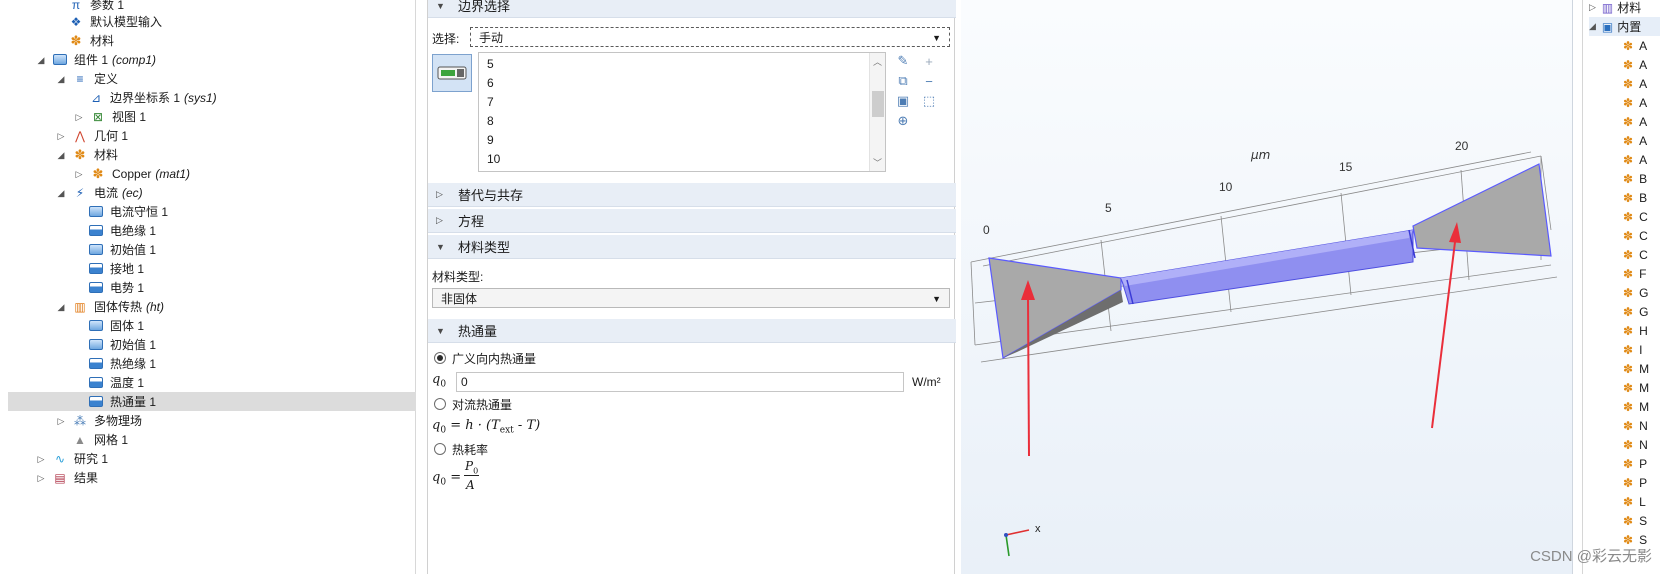 The image size is (1660, 574). Describe the element at coordinates (212, 211) in the screenshot. I see `tree-item-current-conservation: 电流守恒 1` at that location.